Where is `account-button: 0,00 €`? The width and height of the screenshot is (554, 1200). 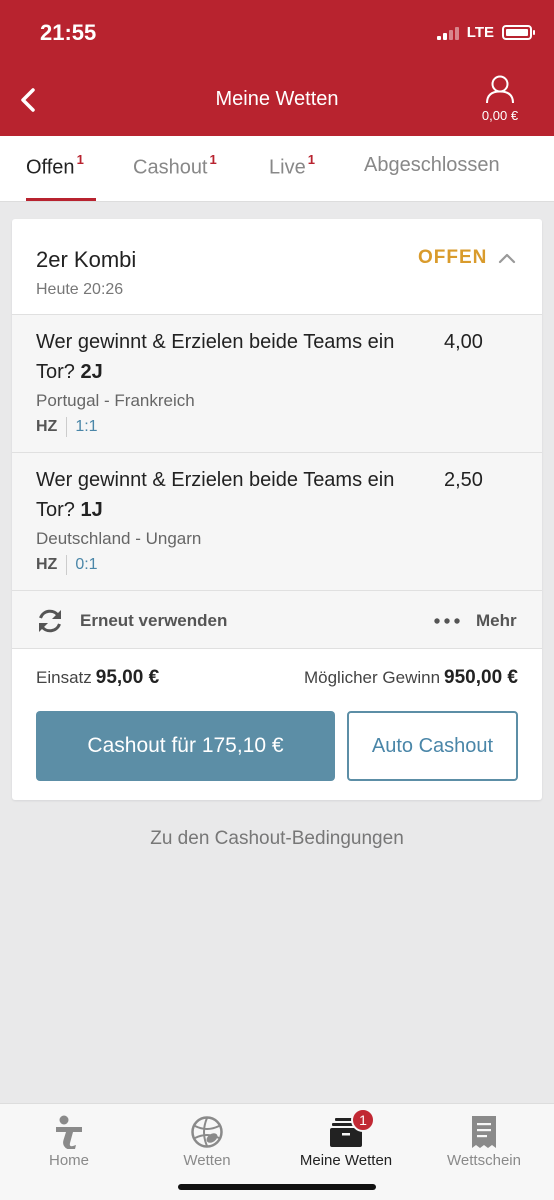 account-button: 0,00 € is located at coordinates (500, 98).